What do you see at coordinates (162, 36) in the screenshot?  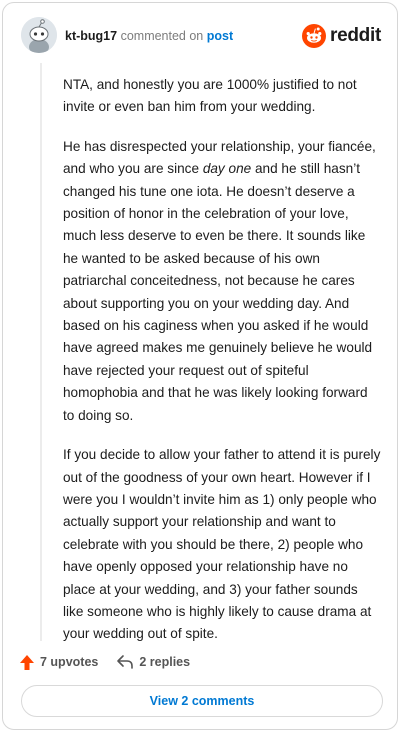 I see `commented-on-label: commented on` at bounding box center [162, 36].